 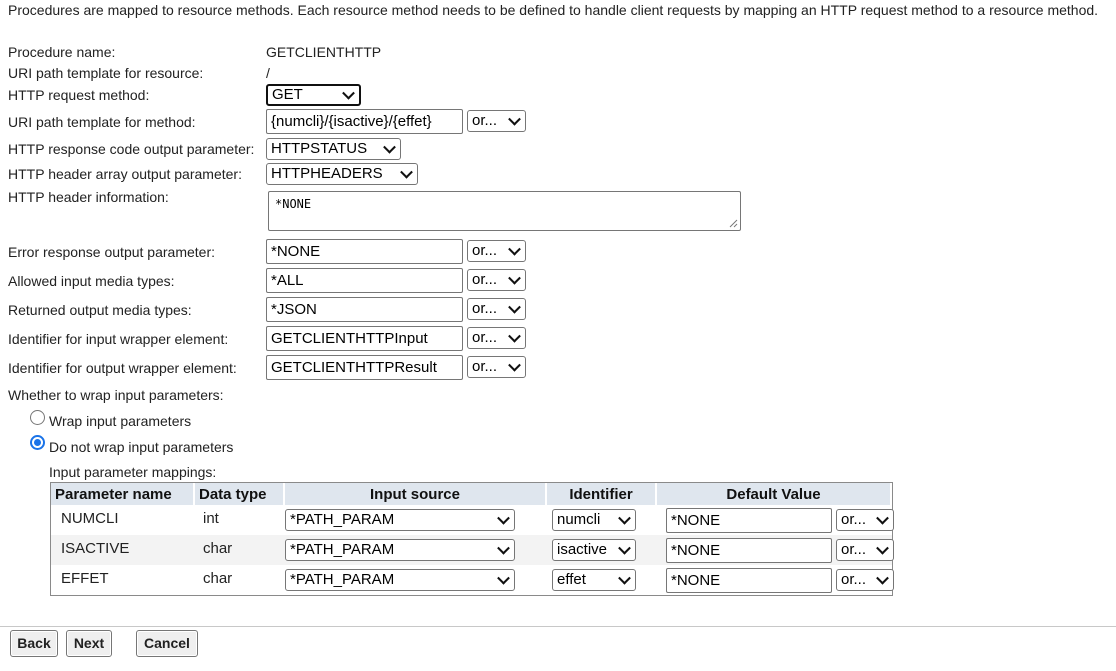 I want to click on header-array-select: HTTPHEADERS, so click(x=342, y=174).